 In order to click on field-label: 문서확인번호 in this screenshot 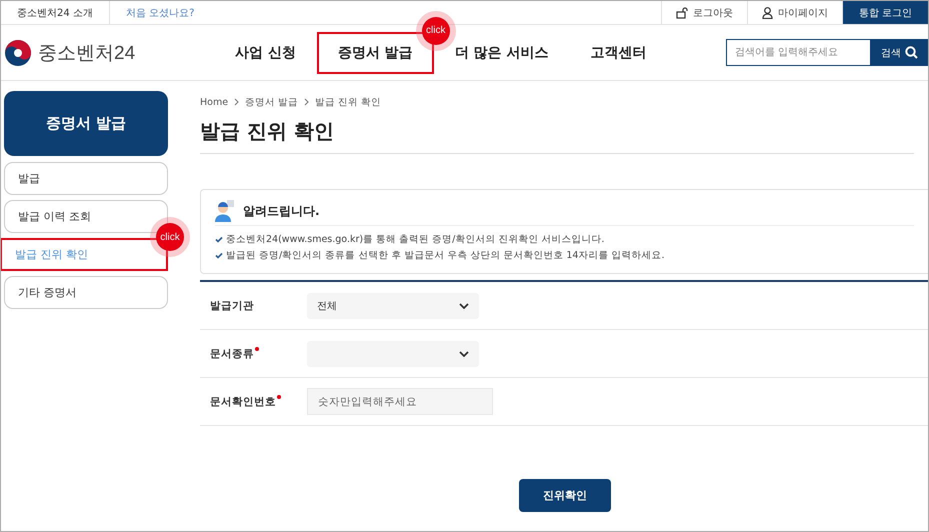, I will do `click(243, 401)`.